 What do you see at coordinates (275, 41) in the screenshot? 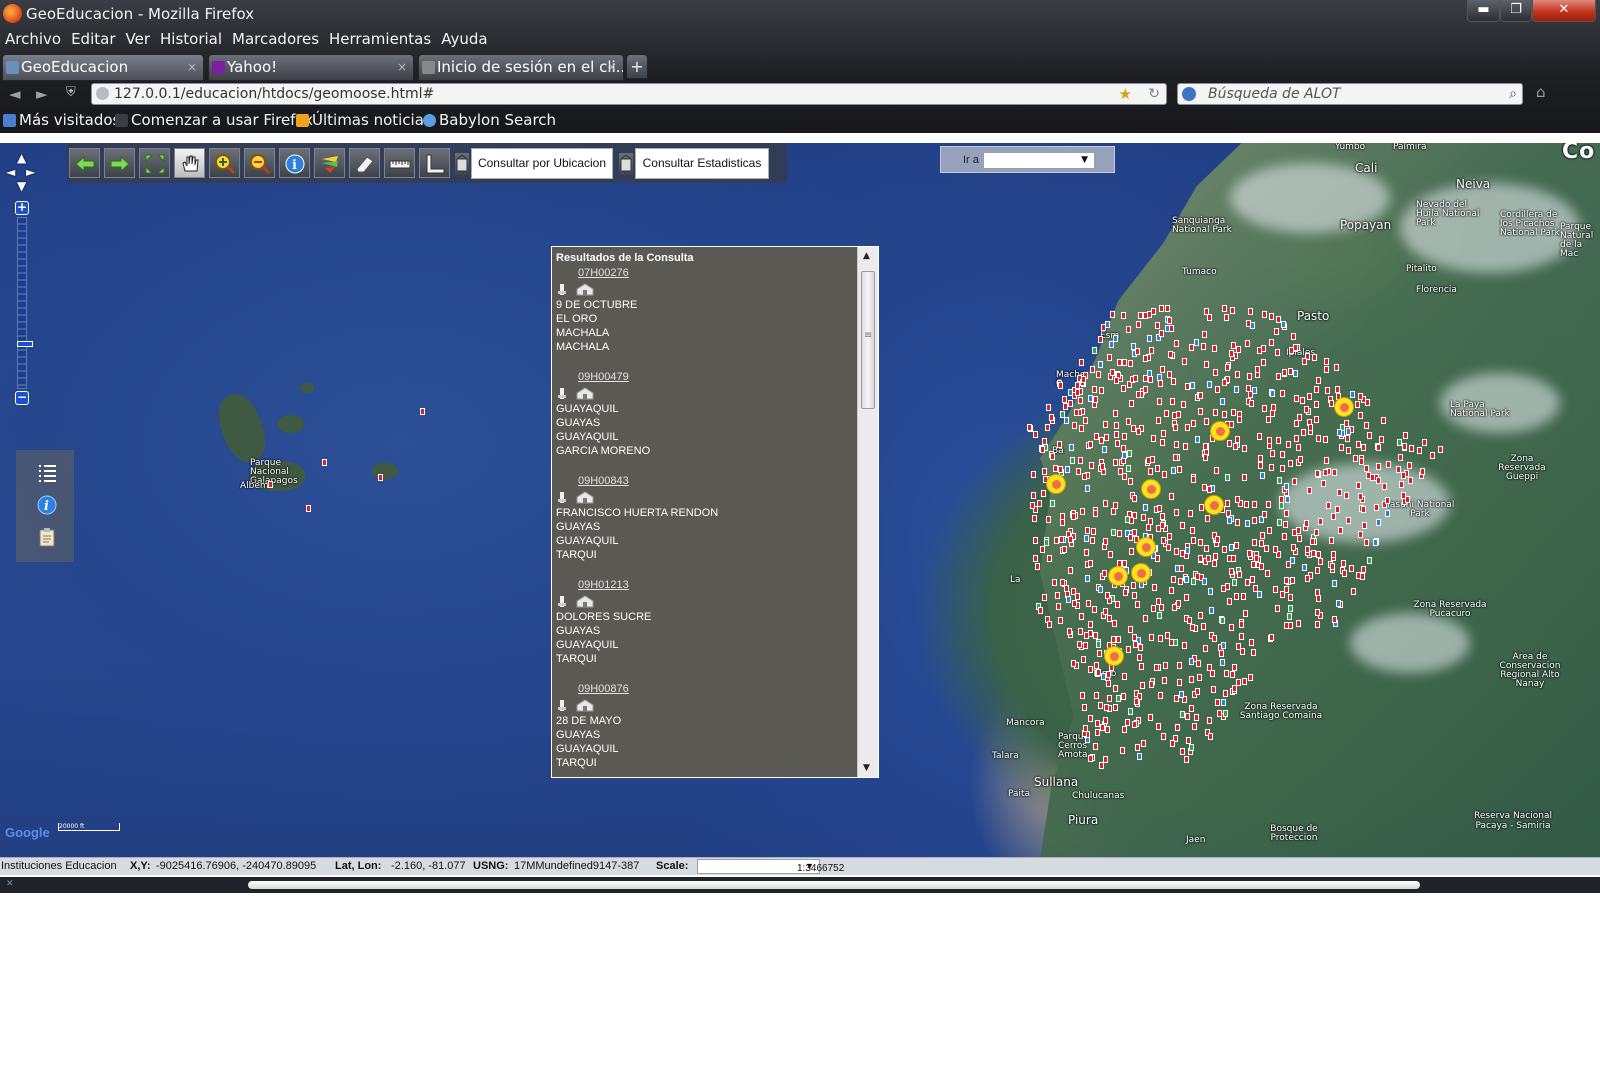
I see `menu-marcadores: Marcadores` at bounding box center [275, 41].